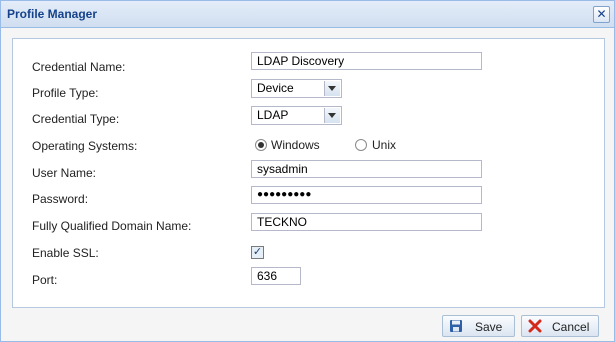 The width and height of the screenshot is (615, 342). Describe the element at coordinates (307, 14) in the screenshot. I see `dialog-titlebar: Profile Manager ✕` at that location.